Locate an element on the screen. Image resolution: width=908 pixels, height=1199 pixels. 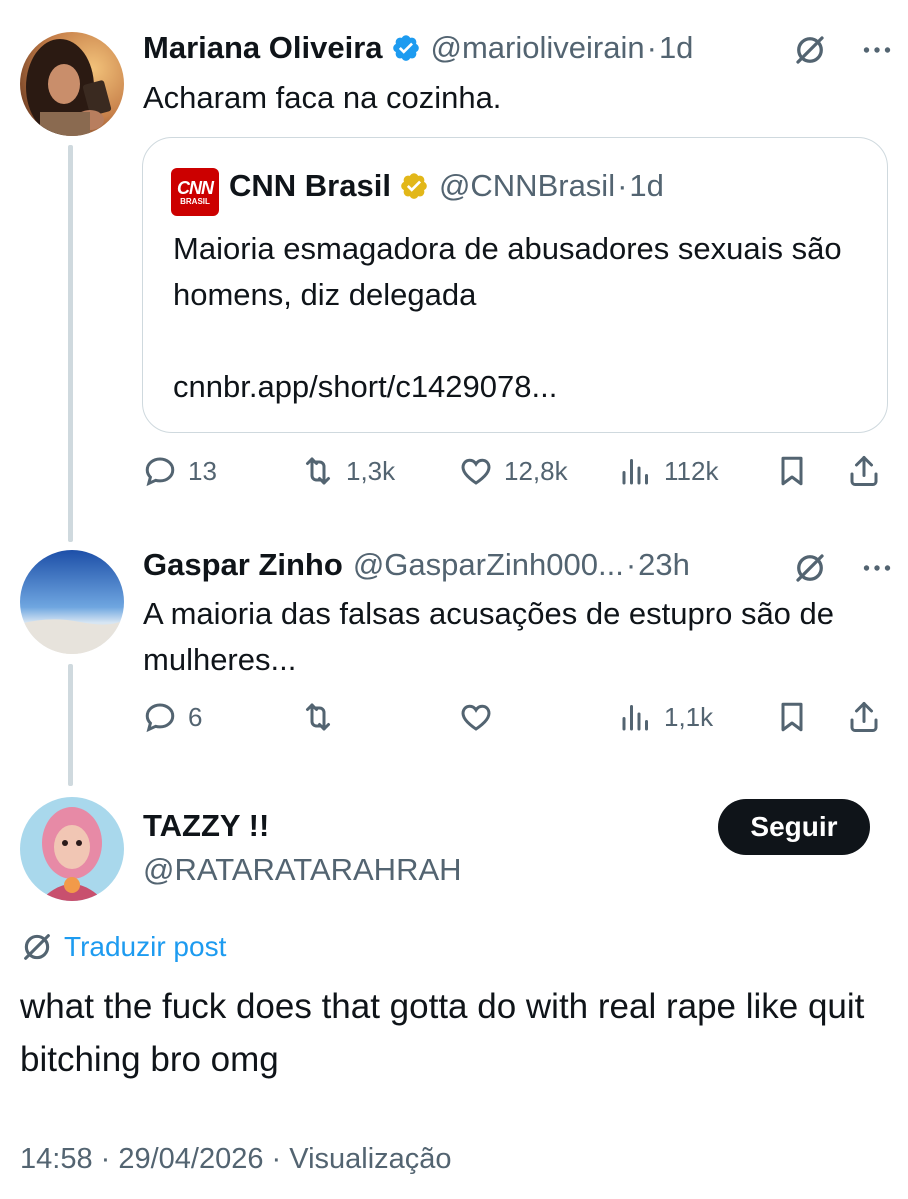
cnn-logo: CNN BRASIL is located at coordinates (195, 192).